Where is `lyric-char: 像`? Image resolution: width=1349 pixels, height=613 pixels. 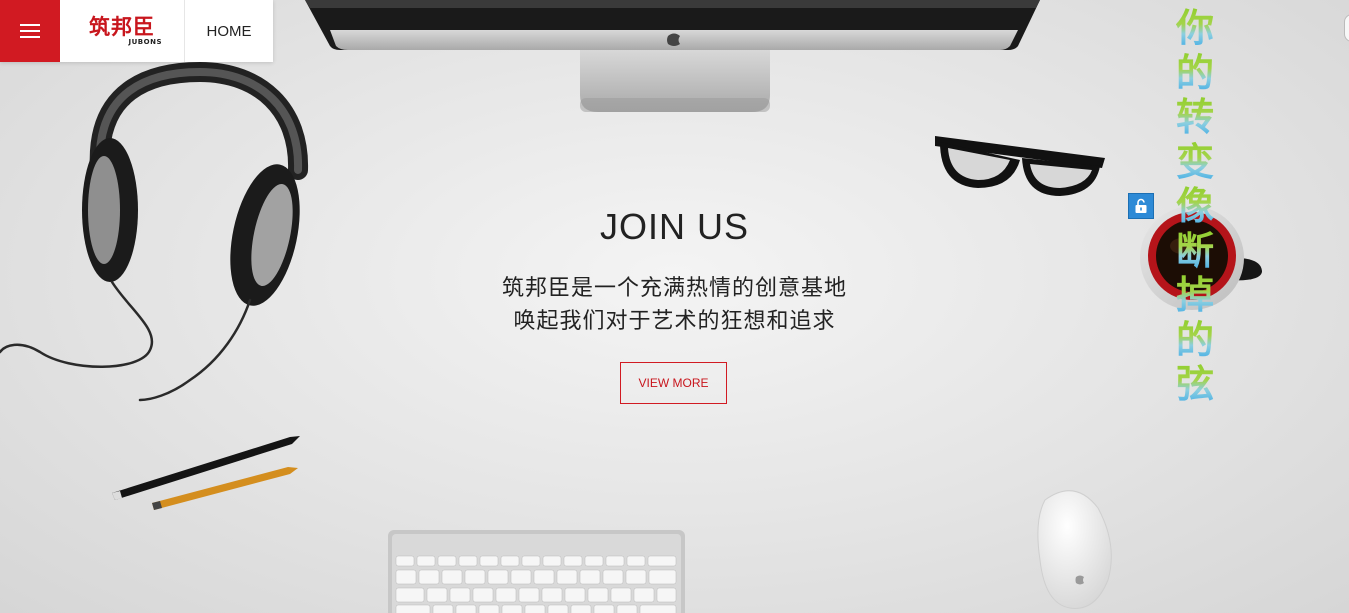
lyric-char: 像 is located at coordinates (1194, 206).